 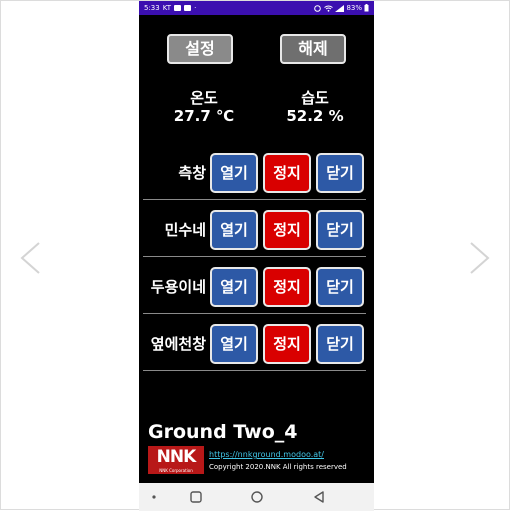 What do you see at coordinates (192, 173) in the screenshot?
I see `row-label: 측창` at bounding box center [192, 173].